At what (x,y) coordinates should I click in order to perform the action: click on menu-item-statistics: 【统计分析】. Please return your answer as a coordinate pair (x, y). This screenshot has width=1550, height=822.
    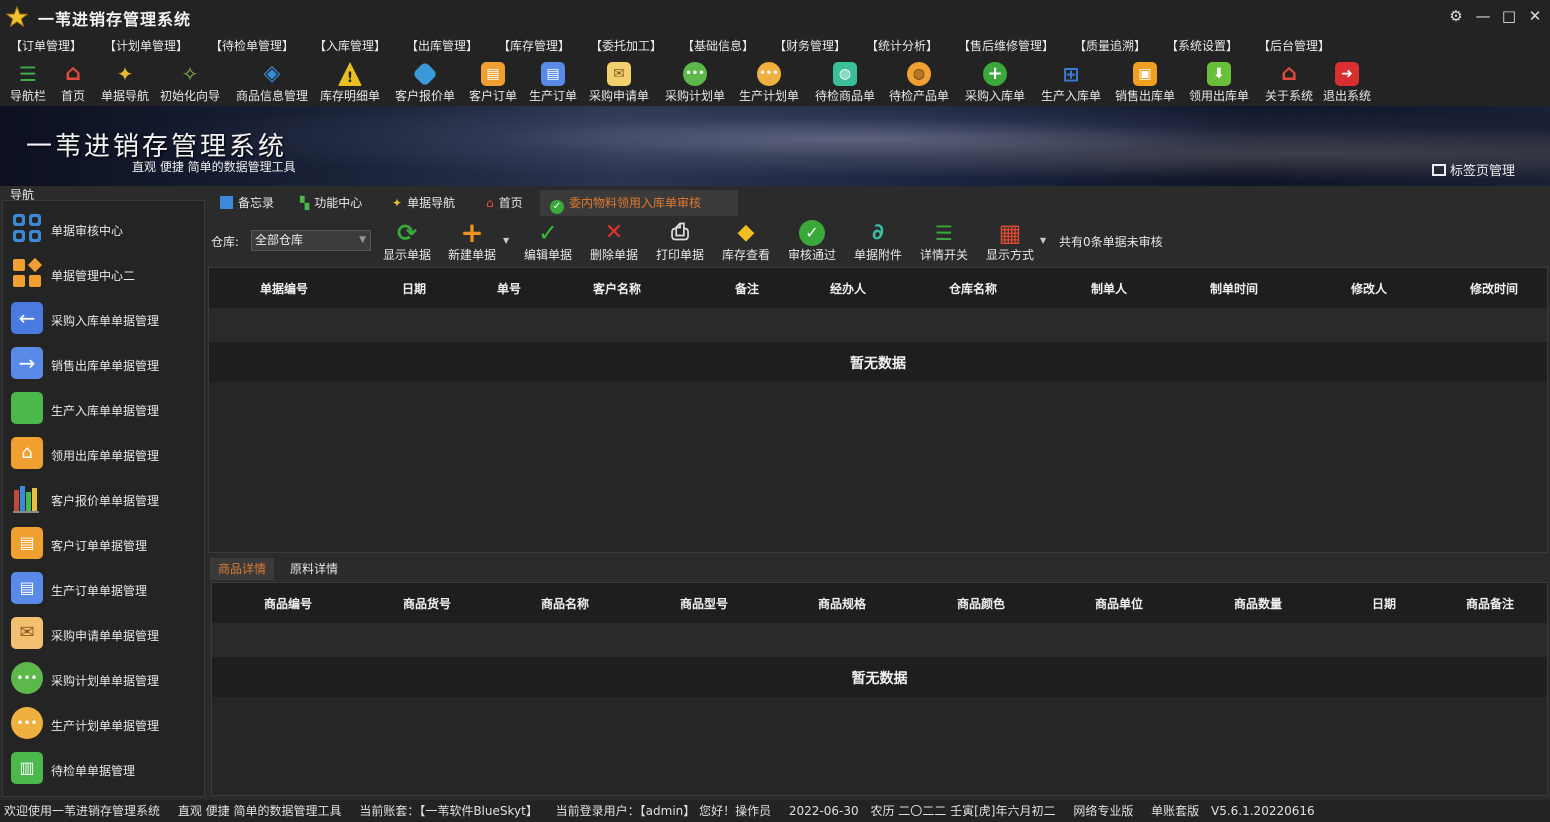
    Looking at the image, I should click on (902, 45).